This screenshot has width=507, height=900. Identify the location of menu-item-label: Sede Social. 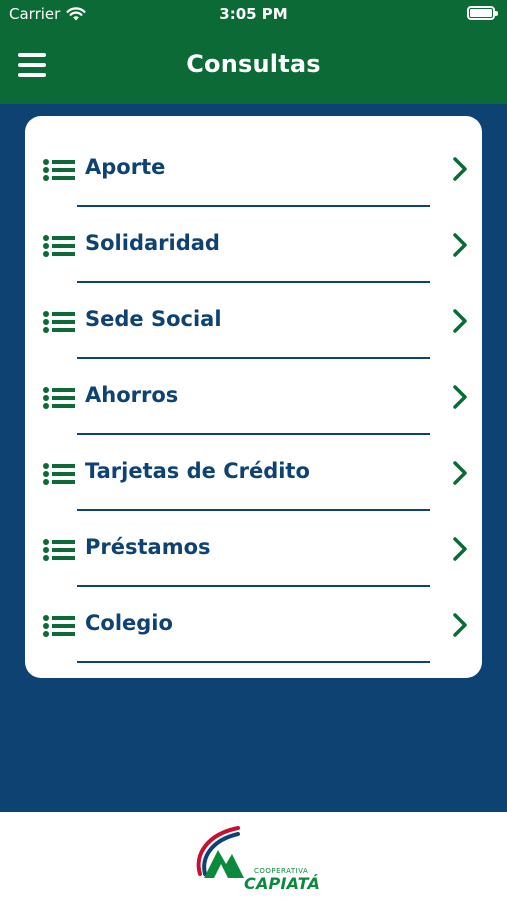
(153, 319).